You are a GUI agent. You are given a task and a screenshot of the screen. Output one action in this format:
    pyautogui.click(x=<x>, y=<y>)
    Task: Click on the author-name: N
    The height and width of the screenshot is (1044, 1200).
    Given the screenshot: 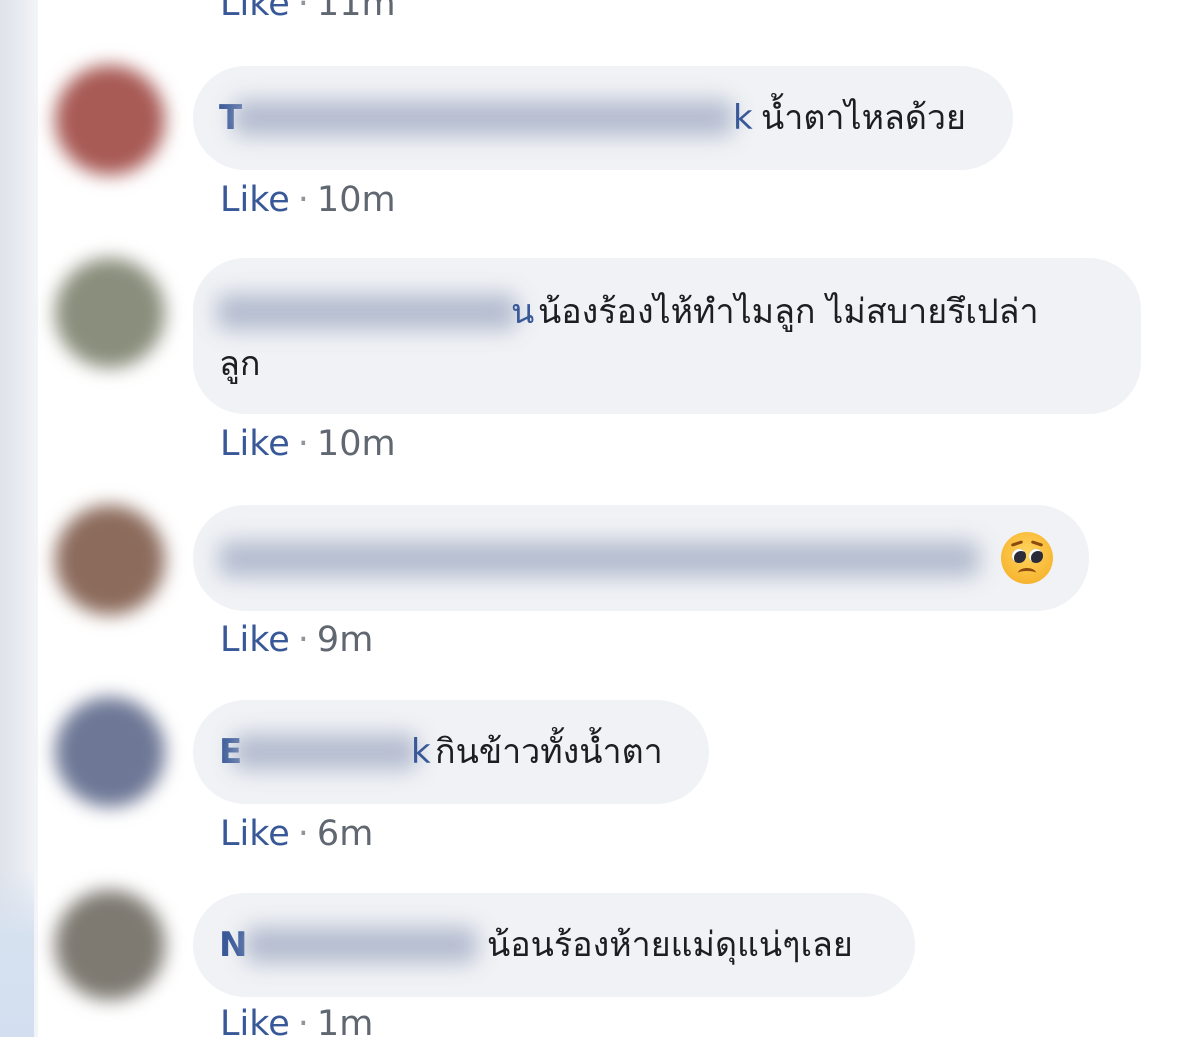 What is the action you would take?
    pyautogui.click(x=233, y=945)
    